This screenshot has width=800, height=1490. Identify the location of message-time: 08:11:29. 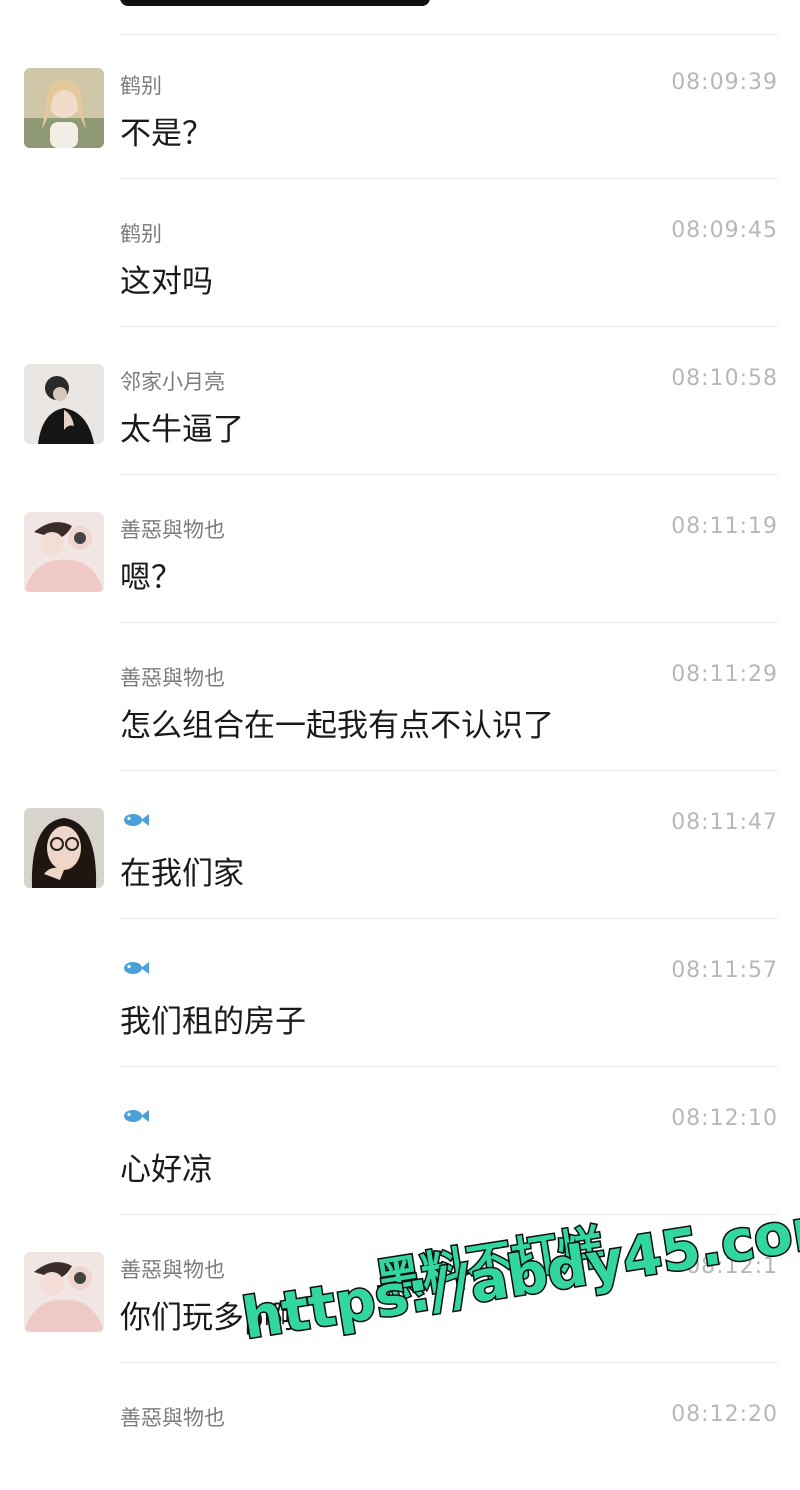
(724, 674).